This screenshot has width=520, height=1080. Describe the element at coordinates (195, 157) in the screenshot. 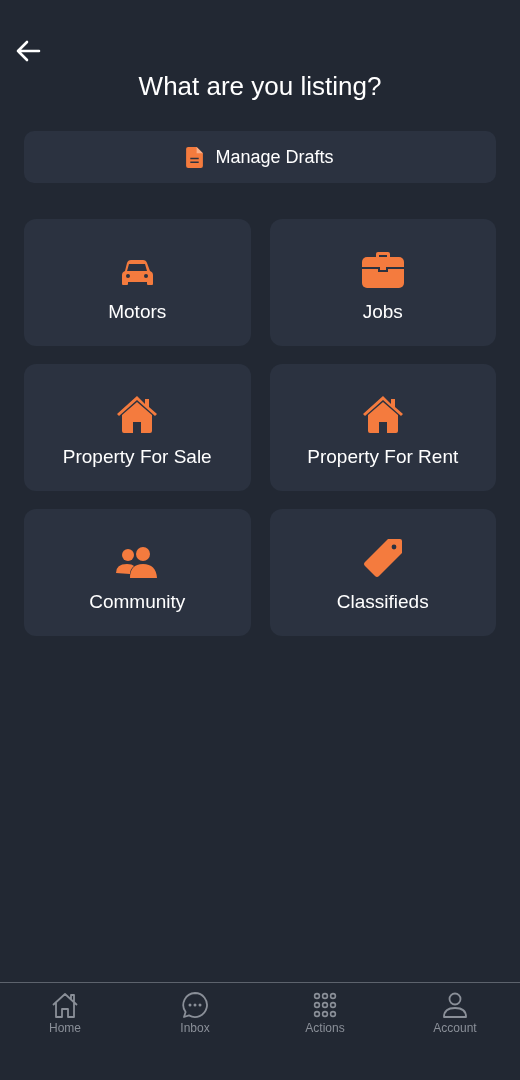

I see `document-icon` at that location.